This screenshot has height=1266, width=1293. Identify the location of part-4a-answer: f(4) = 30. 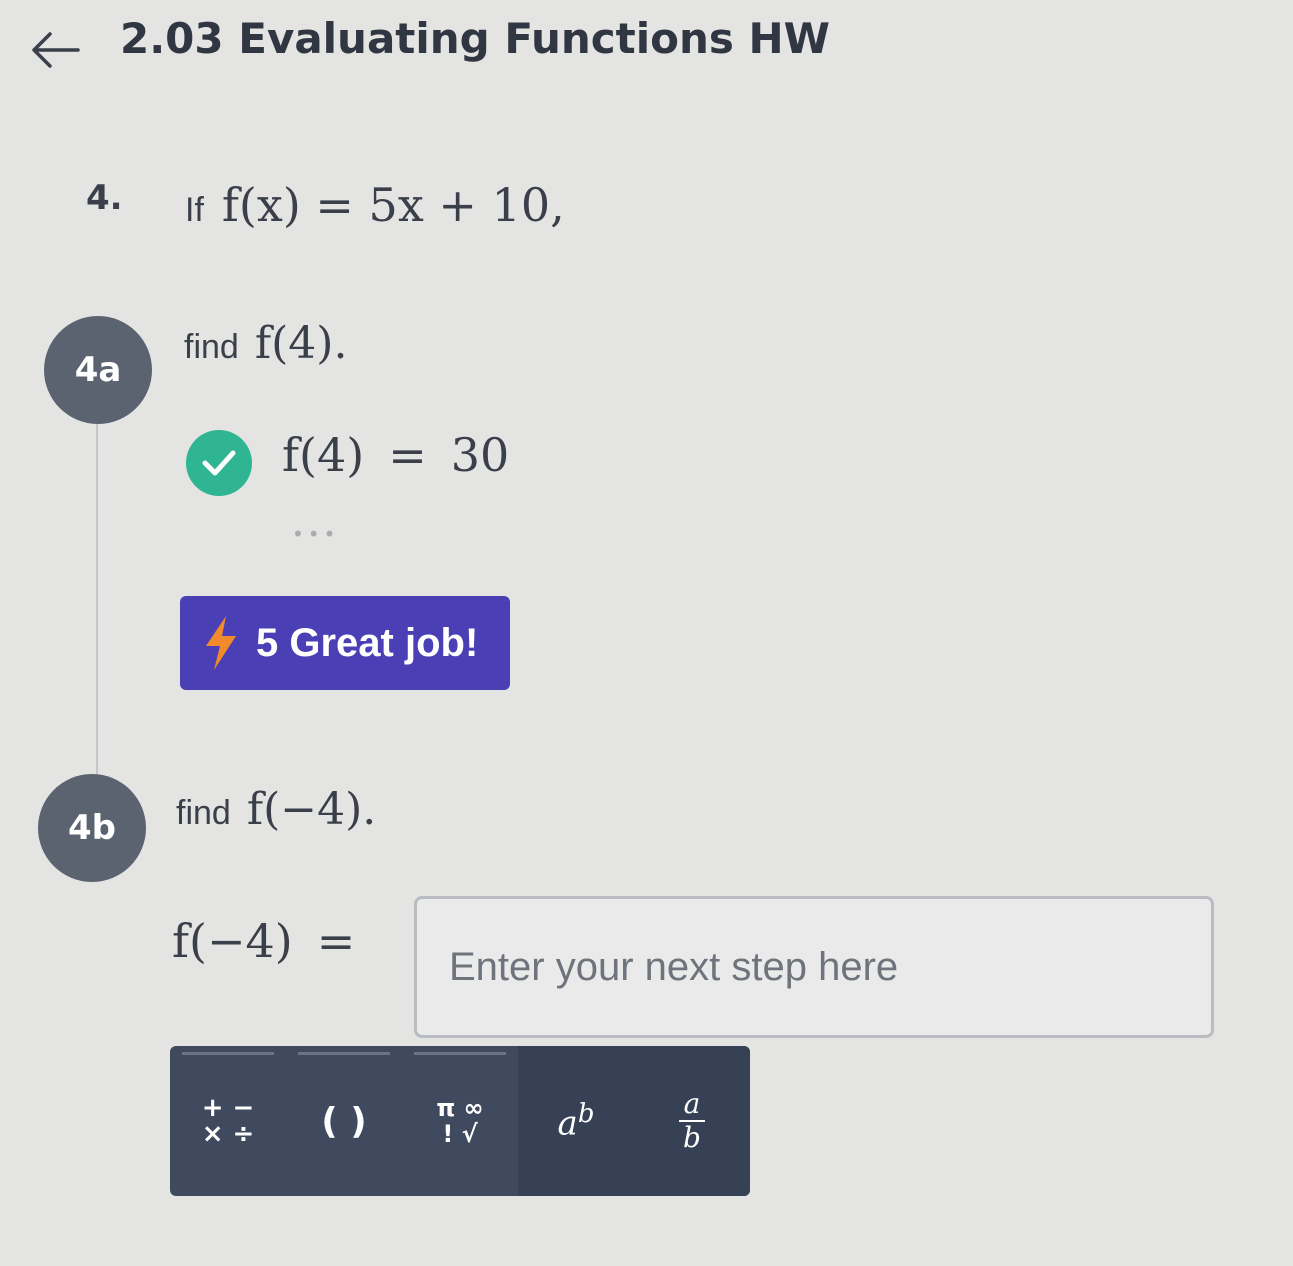
(395, 455).